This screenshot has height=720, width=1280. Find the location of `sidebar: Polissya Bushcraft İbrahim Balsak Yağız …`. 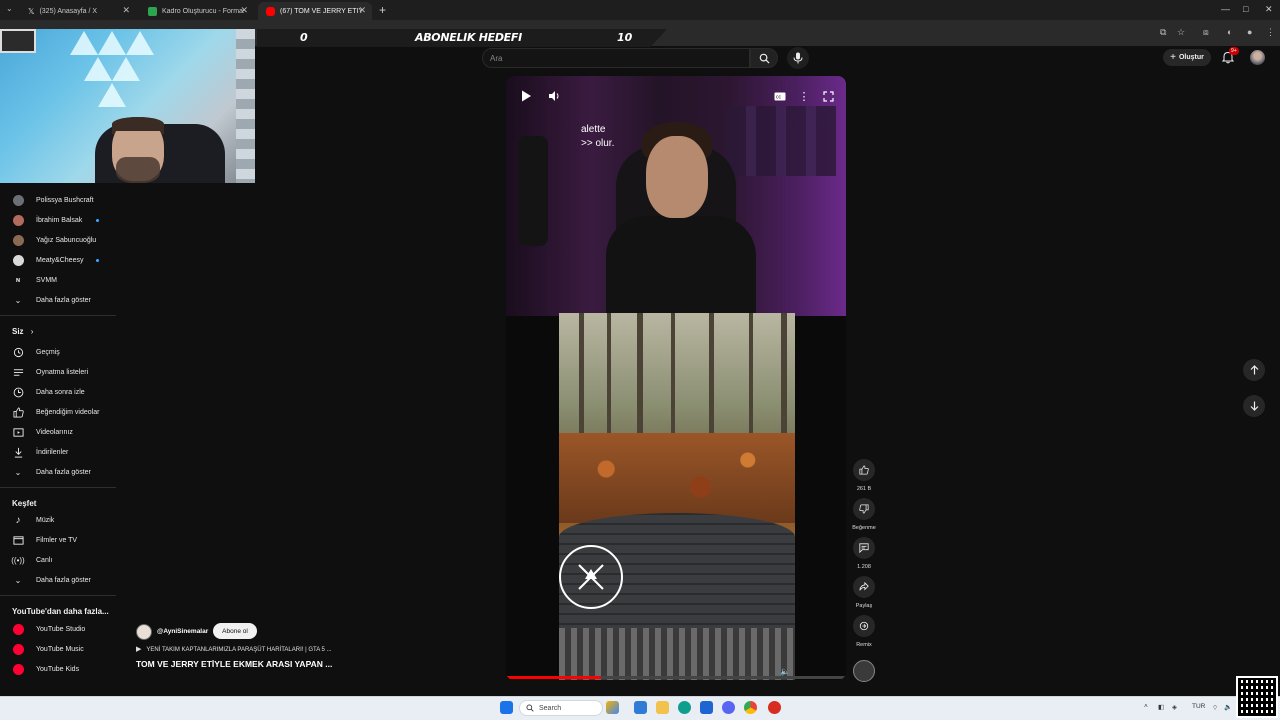

sidebar: Polissya Bushcraft İbrahim Balsak Yağız … is located at coordinates (58, 442).